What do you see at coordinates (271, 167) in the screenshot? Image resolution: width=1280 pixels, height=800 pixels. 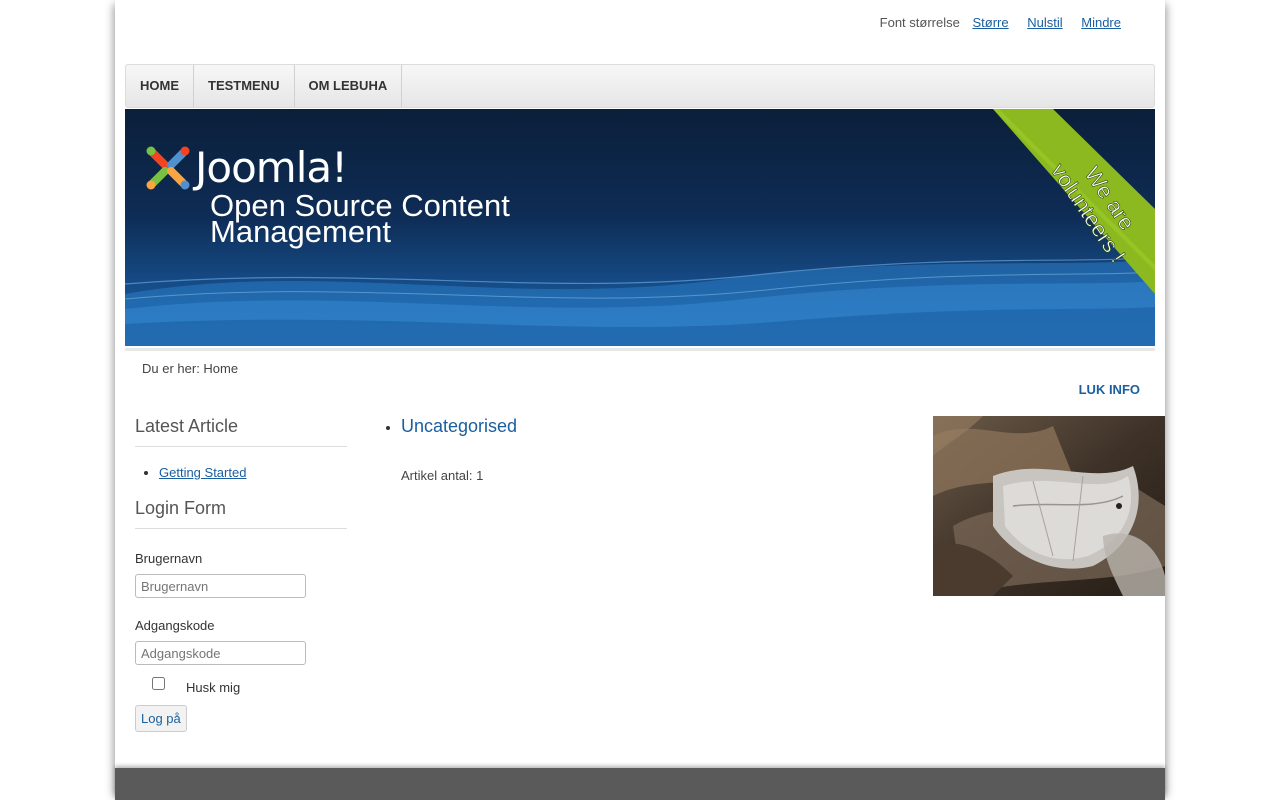 I see `joomla-logo-text: Joomla!` at bounding box center [271, 167].